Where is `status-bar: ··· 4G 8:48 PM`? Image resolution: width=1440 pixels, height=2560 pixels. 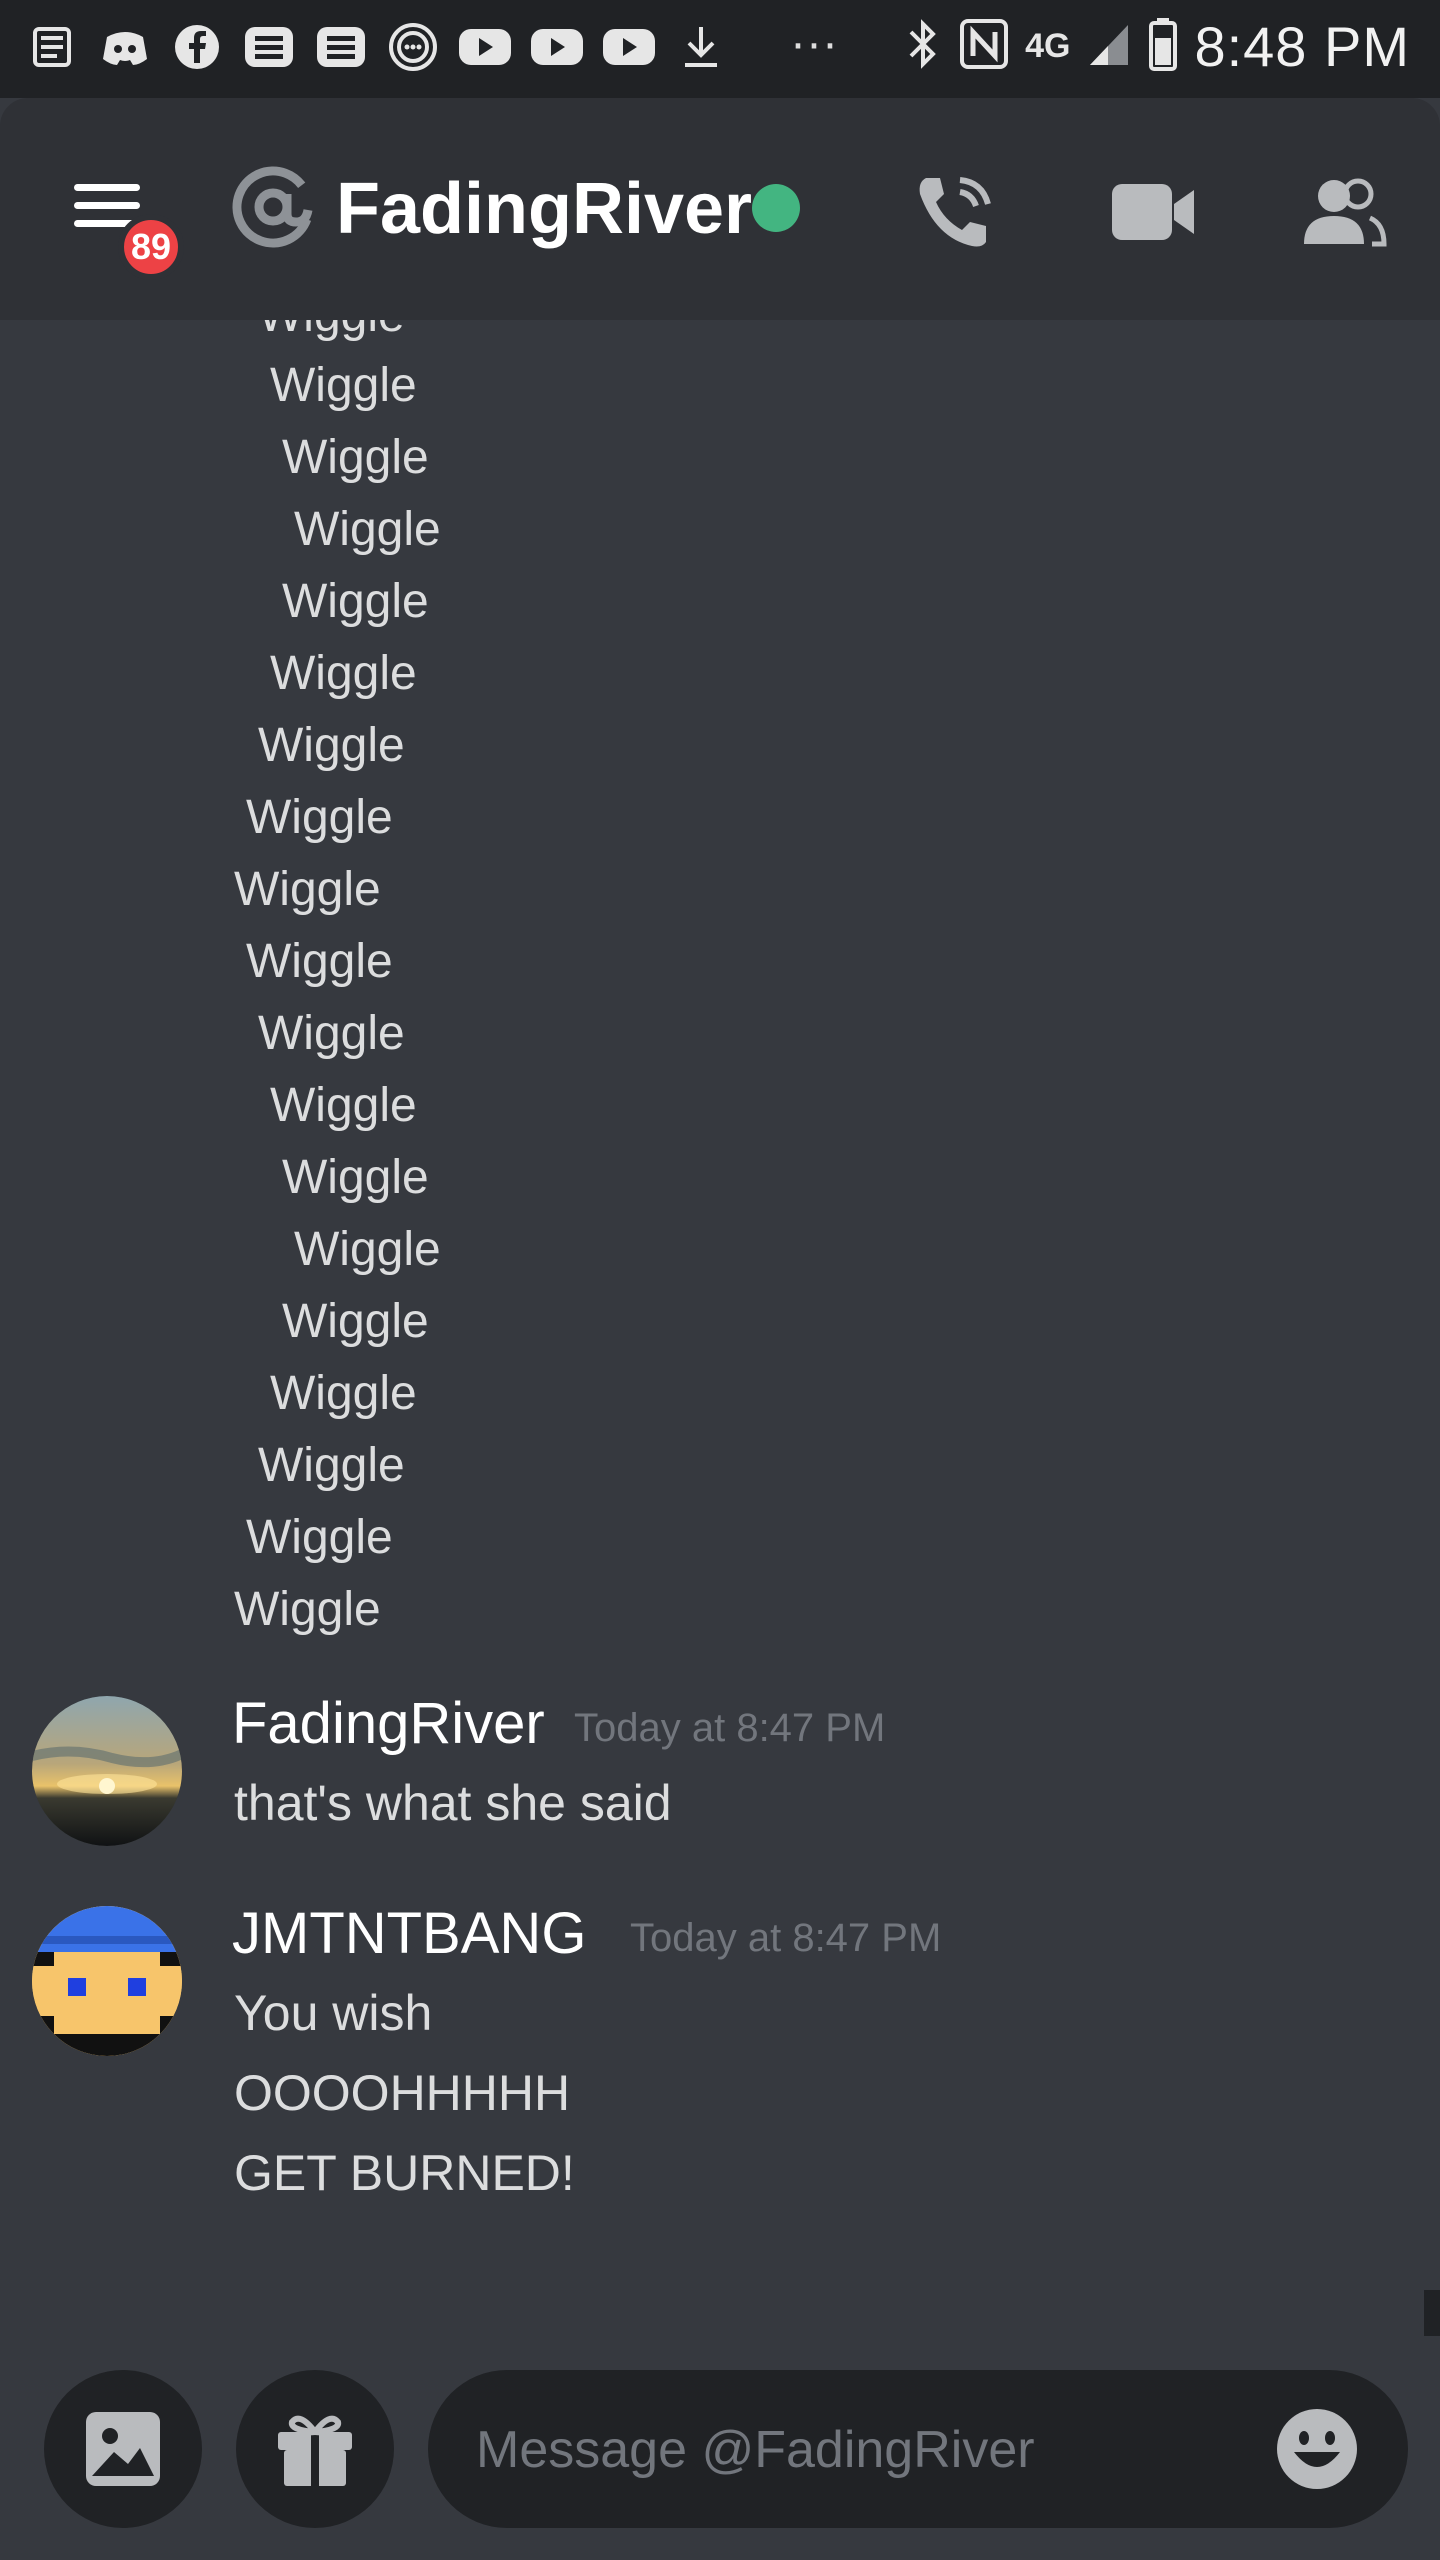 status-bar: ··· 4G 8:48 PM is located at coordinates (720, 49).